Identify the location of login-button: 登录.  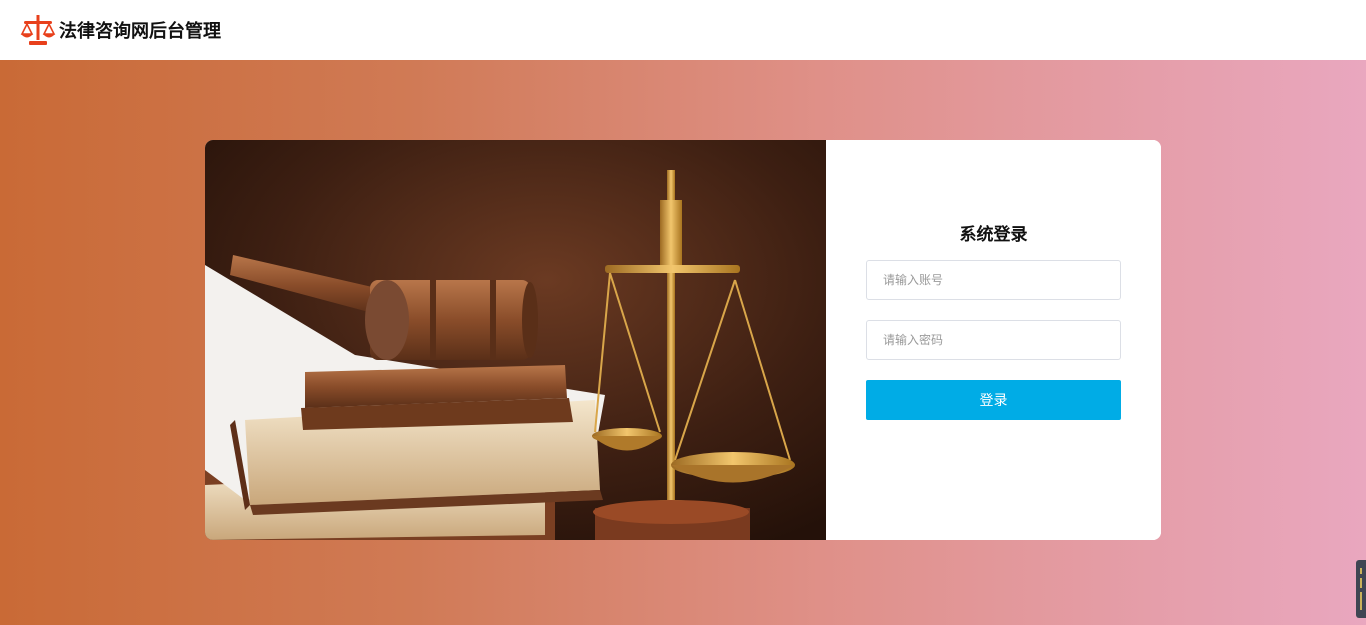
(993, 400).